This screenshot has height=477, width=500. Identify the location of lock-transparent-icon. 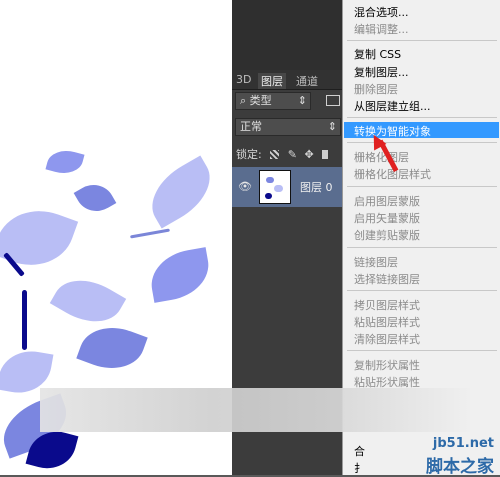
(275, 154).